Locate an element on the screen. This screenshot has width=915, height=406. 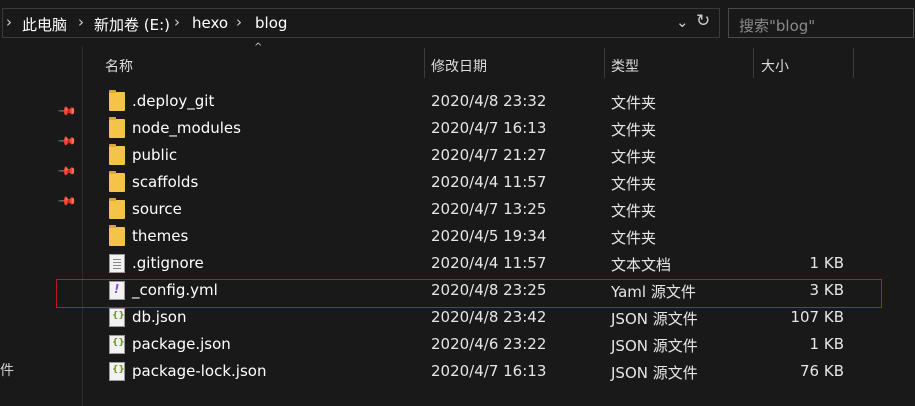
file-row: public 2020/4/7 21:27 文件夹 is located at coordinates (499, 155).